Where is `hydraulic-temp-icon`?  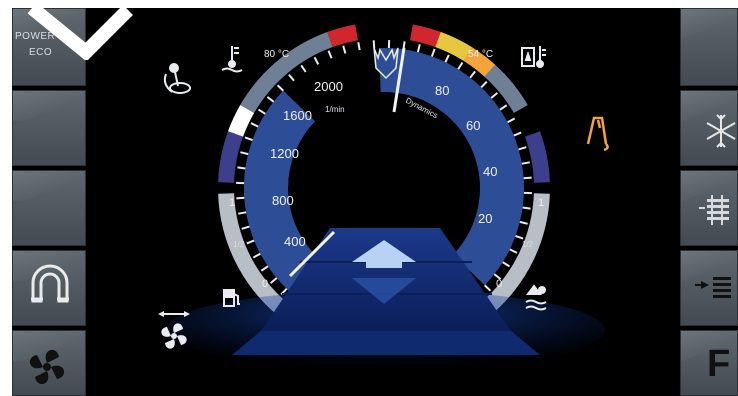
hydraulic-temp-icon is located at coordinates (533, 57).